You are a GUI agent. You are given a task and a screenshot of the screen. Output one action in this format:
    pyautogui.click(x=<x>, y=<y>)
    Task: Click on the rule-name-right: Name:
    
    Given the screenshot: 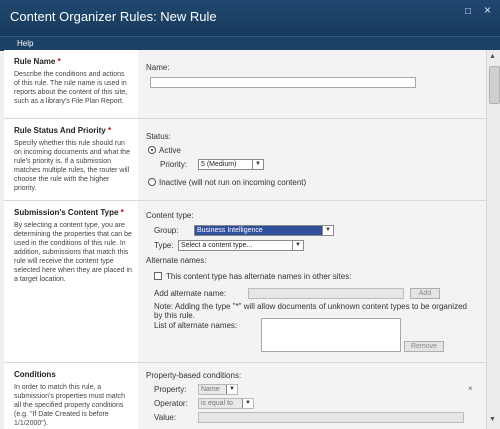 What is the action you would take?
    pyautogui.click(x=312, y=84)
    